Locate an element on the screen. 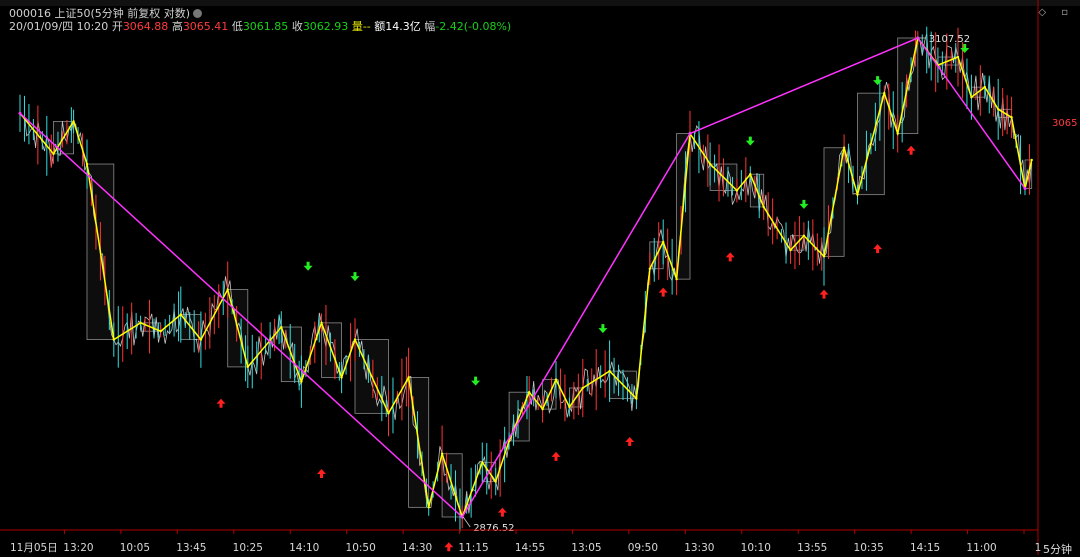 The width and height of the screenshot is (1080, 557). time-tick-label: 1 is located at coordinates (1038, 548).